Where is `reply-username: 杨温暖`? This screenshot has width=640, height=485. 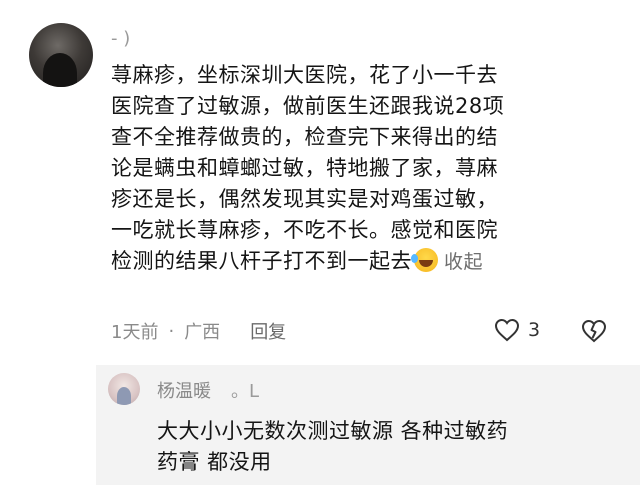
reply-username: 杨温暖 is located at coordinates (184, 391).